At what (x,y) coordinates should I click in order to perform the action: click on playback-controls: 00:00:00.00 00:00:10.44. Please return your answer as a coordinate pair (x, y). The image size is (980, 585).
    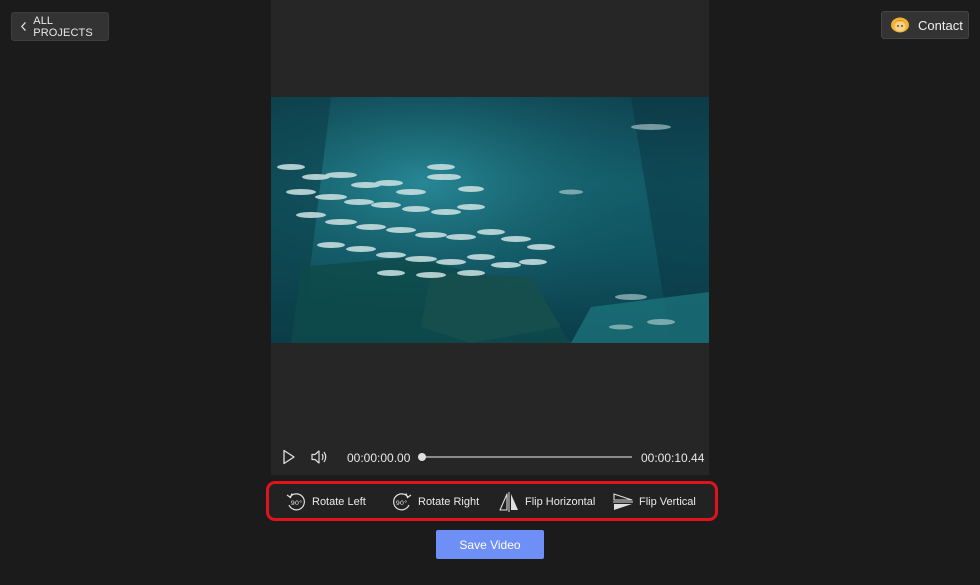
    Looking at the image, I should click on (490, 458).